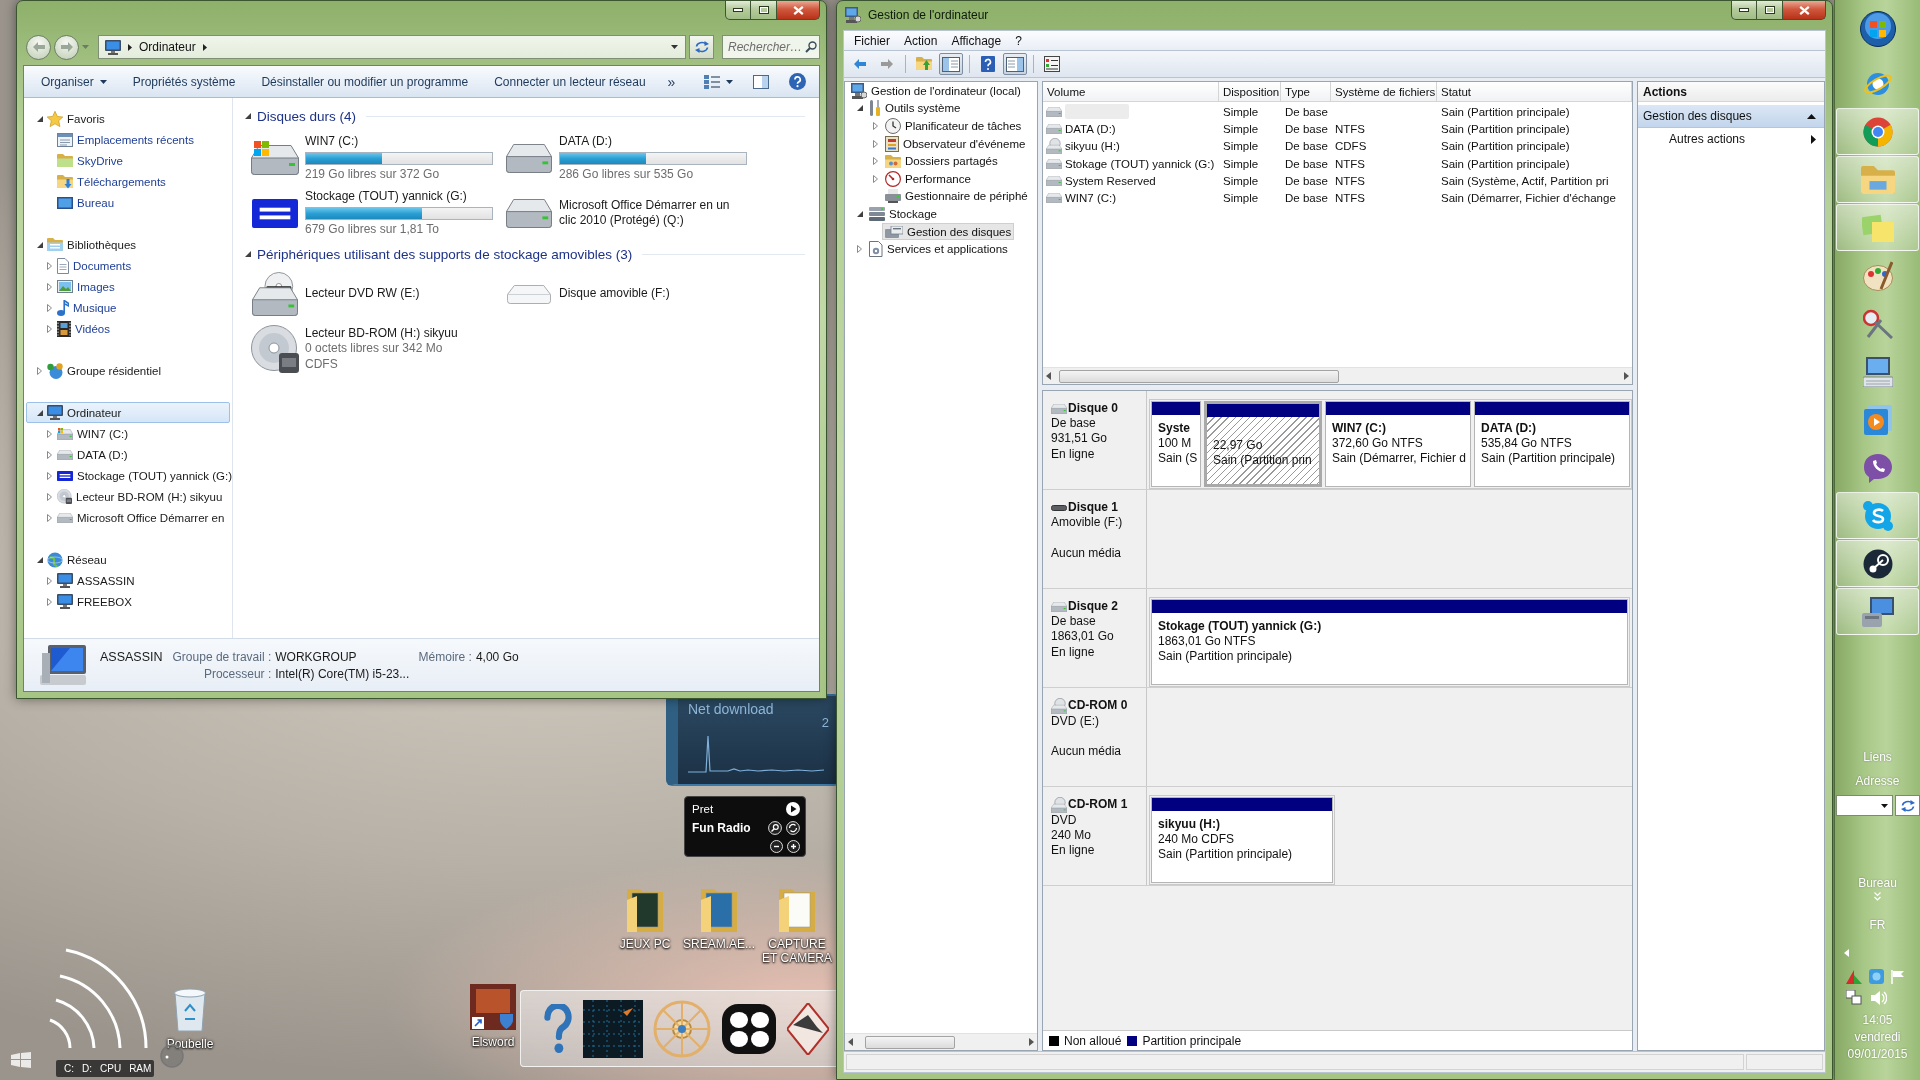 The width and height of the screenshot is (1920, 1080). Describe the element at coordinates (386, 197) in the screenshot. I see `drive-name: Stockage (TOUT) yannick (G:)` at that location.